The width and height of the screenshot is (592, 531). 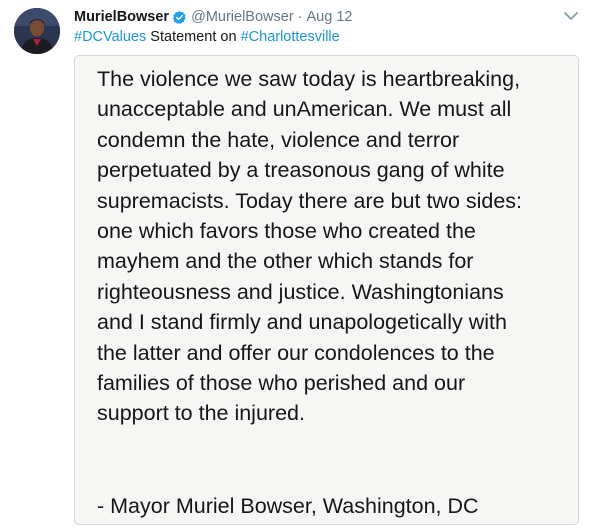 I want to click on statement-signature: - Mayor Muriel Bowser, Washington, DC, so click(x=288, y=506).